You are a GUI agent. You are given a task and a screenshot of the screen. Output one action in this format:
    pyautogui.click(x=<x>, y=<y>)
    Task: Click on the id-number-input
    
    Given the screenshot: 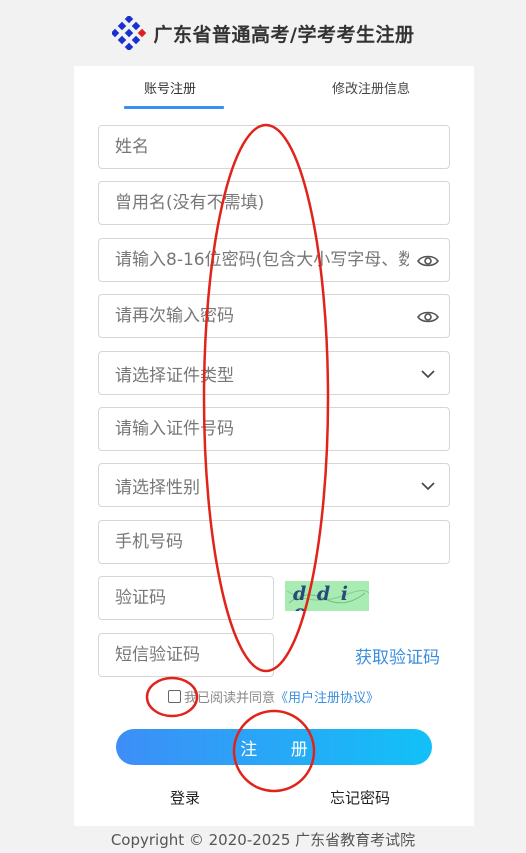 What is the action you would take?
    pyautogui.click(x=274, y=429)
    